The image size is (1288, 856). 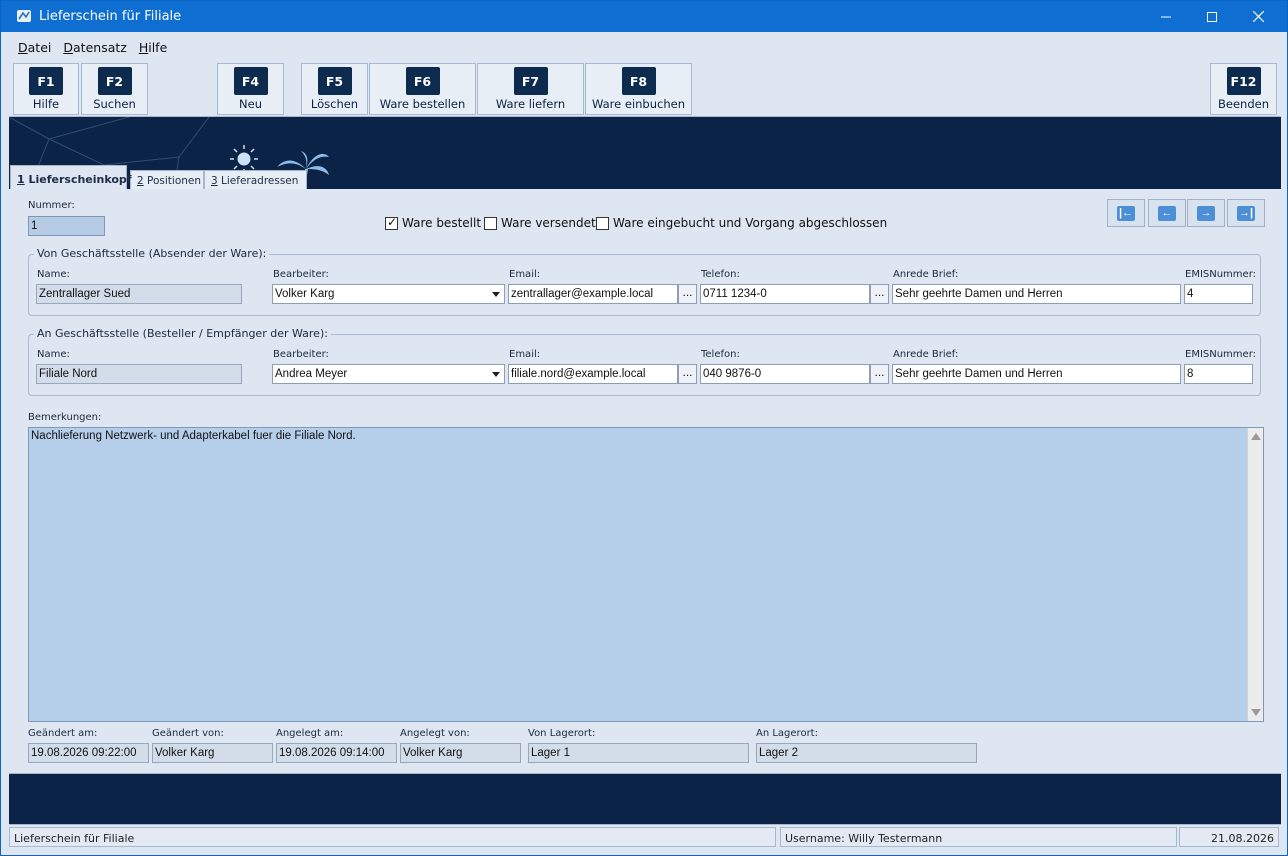 What do you see at coordinates (530, 89) in the screenshot?
I see `f7-deliver-goods-button: F7 Ware liefern` at bounding box center [530, 89].